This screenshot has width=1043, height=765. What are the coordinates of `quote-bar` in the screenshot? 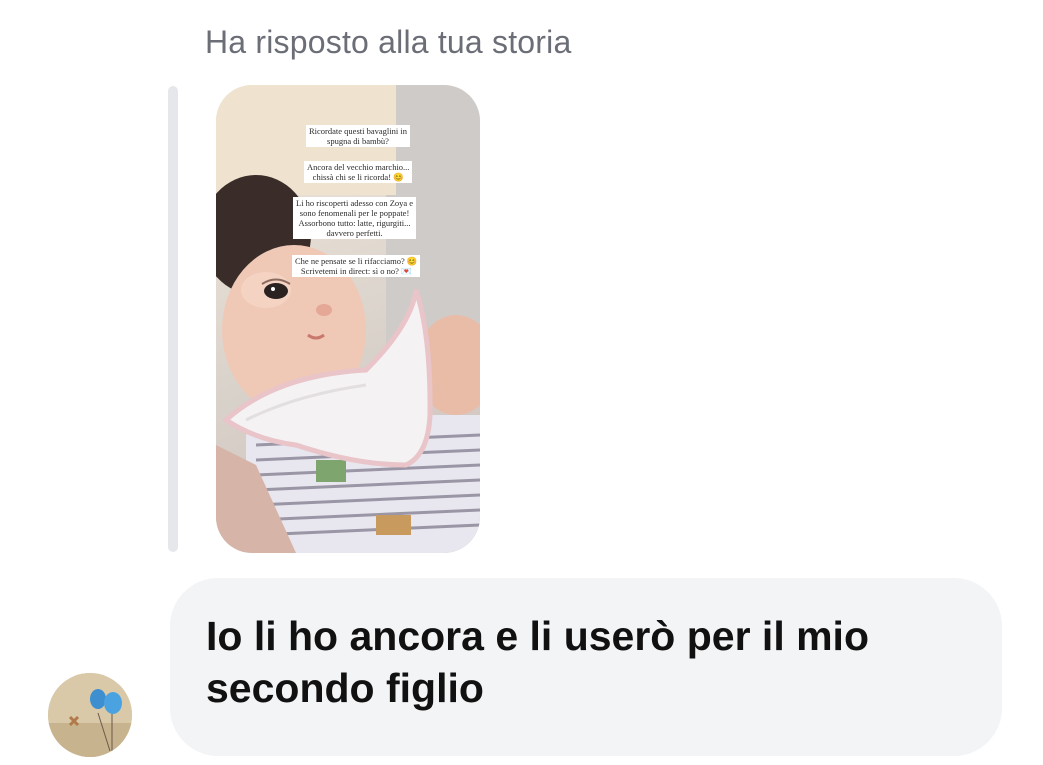 It's located at (173, 319).